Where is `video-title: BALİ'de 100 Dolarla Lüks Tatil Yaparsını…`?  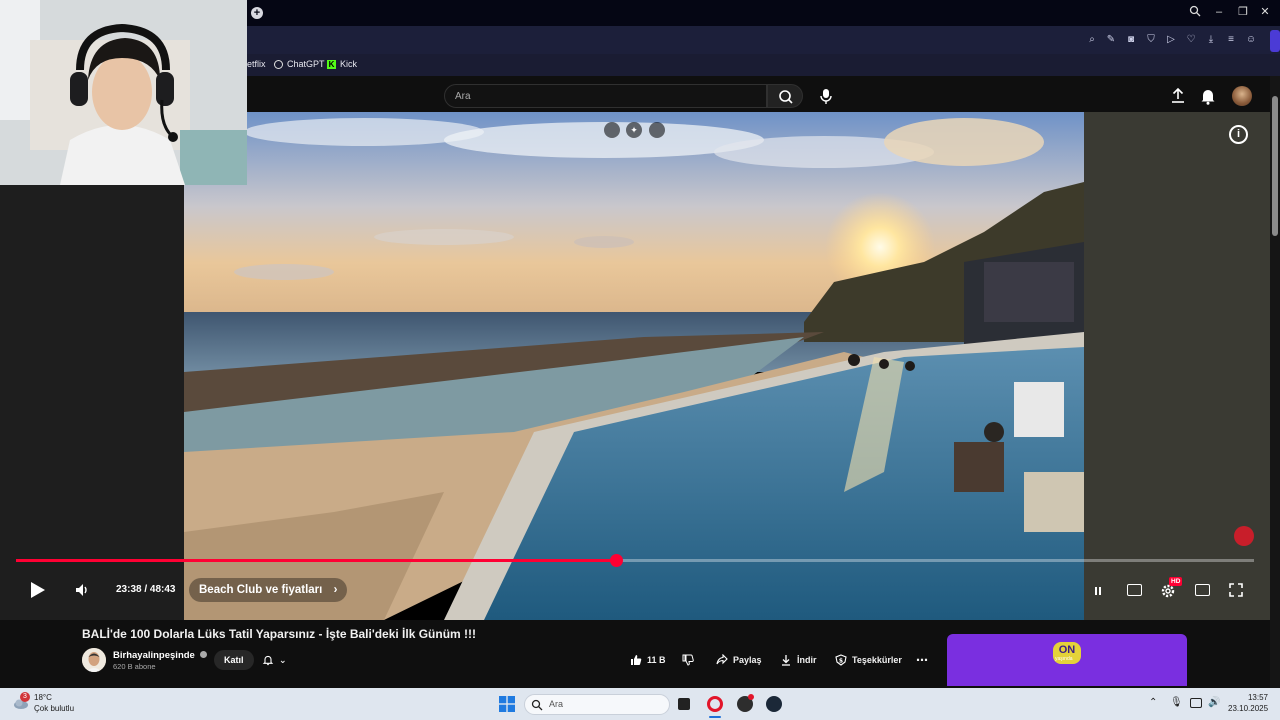
video-title: BALİ'de 100 Dolarla Lüks Tatil Yaparsını… is located at coordinates (279, 634).